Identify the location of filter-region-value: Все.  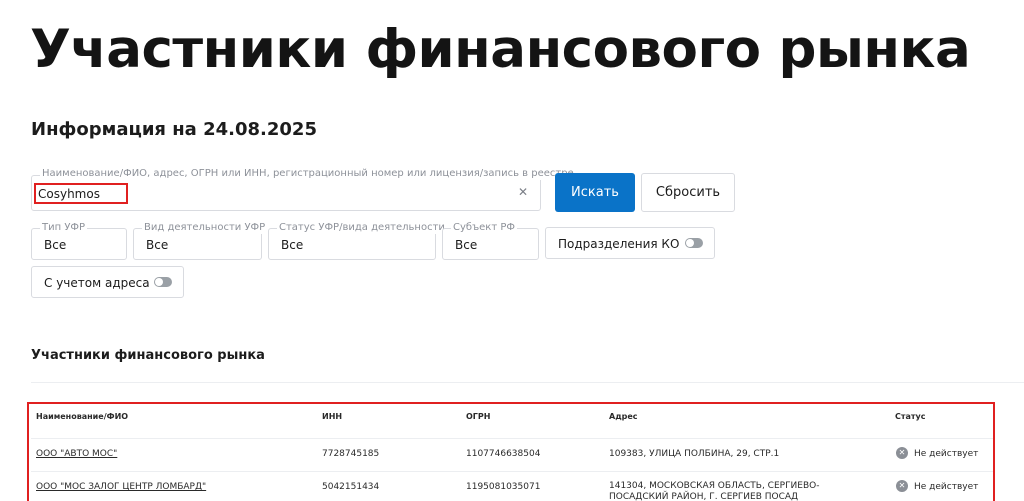
(466, 245).